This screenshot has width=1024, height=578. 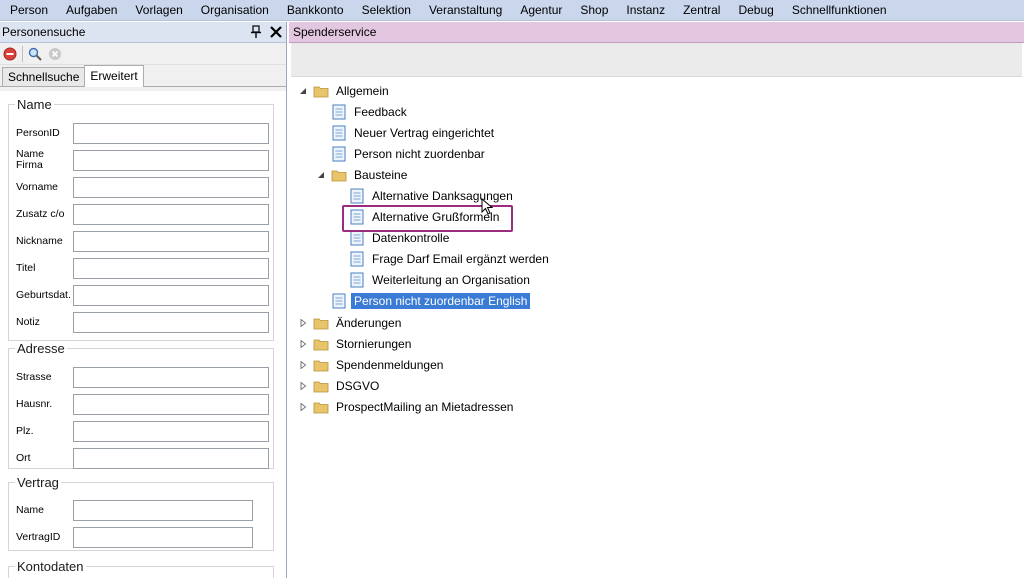 I want to click on label-titel: Titel, so click(x=26, y=267).